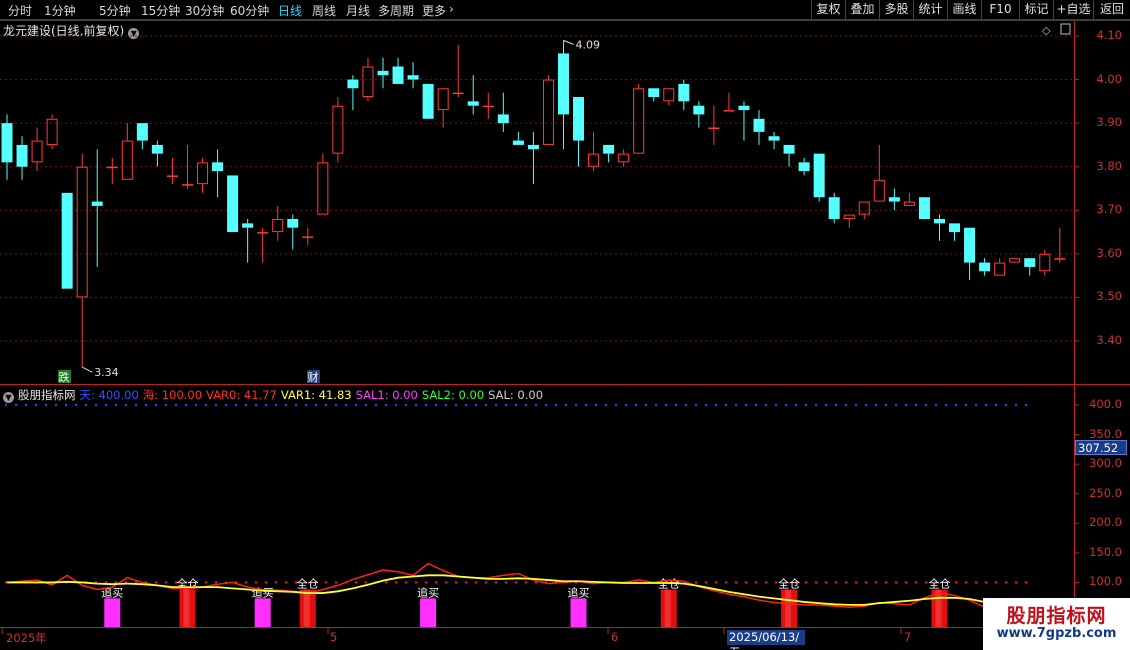 This screenshot has height=650, width=1130. I want to click on date-label-june: 6, so click(615, 637).